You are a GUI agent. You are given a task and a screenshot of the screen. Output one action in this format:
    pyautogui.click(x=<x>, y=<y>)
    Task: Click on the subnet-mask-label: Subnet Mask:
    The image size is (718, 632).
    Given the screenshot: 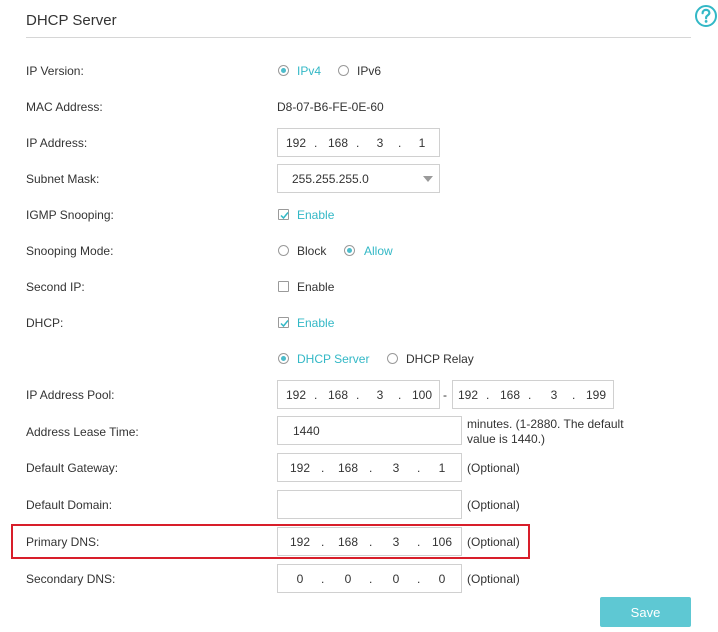 What is the action you would take?
    pyautogui.click(x=63, y=179)
    